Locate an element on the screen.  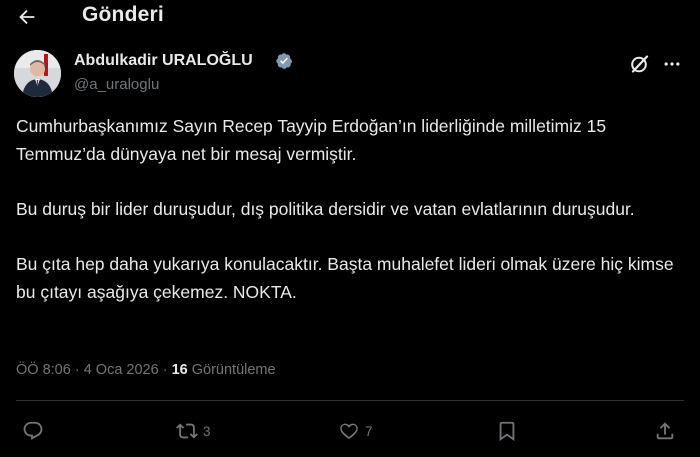
share-icon is located at coordinates (665, 431).